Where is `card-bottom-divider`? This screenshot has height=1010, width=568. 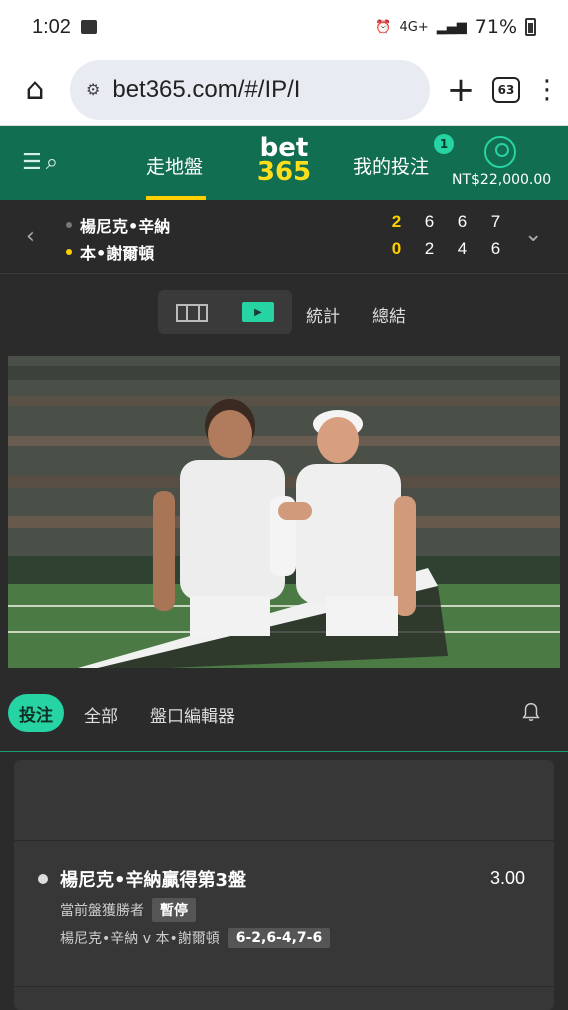
card-bottom-divider is located at coordinates (284, 986).